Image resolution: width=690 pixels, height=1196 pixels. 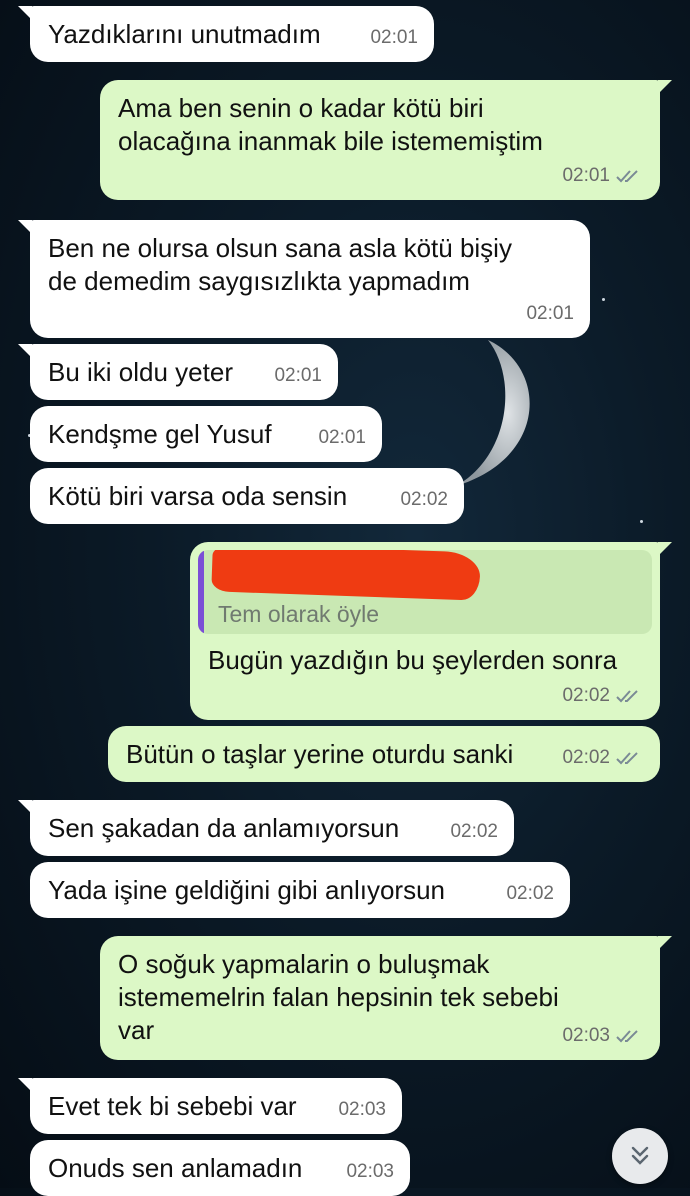 I want to click on message-meta: 02:03, so click(x=603, y=1035).